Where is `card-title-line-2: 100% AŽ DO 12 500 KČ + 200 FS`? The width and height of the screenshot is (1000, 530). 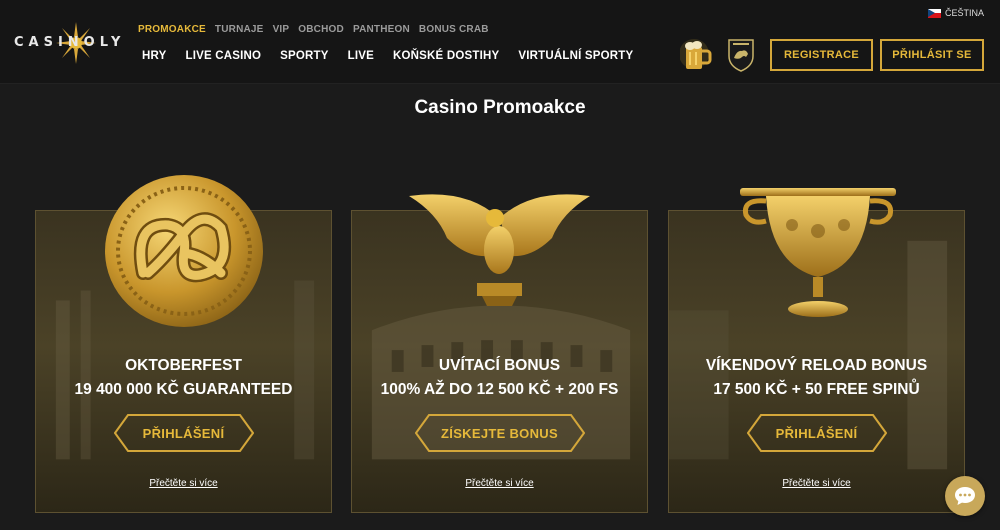 card-title-line-2: 100% AŽ DO 12 500 KČ + 200 FS is located at coordinates (499, 389).